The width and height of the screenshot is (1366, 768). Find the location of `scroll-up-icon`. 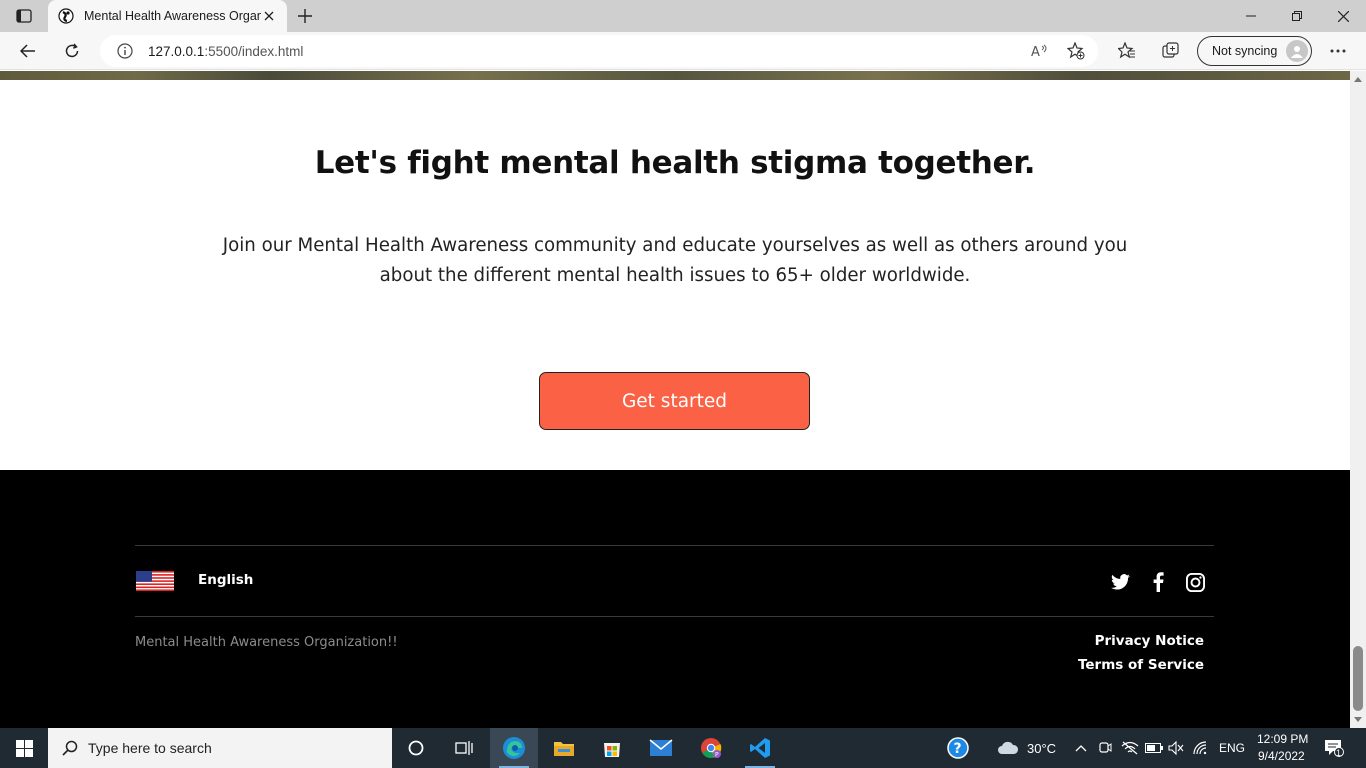

scroll-up-icon is located at coordinates (1358, 79).